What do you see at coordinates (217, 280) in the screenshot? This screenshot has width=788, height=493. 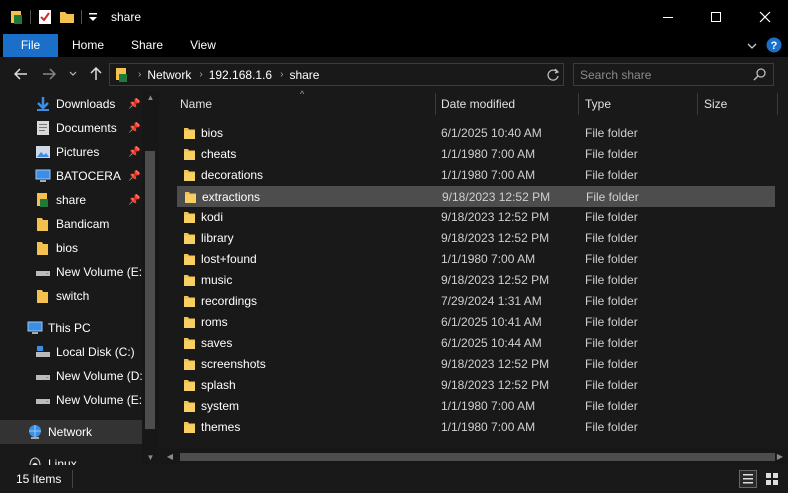 I see `file-name: music` at bounding box center [217, 280].